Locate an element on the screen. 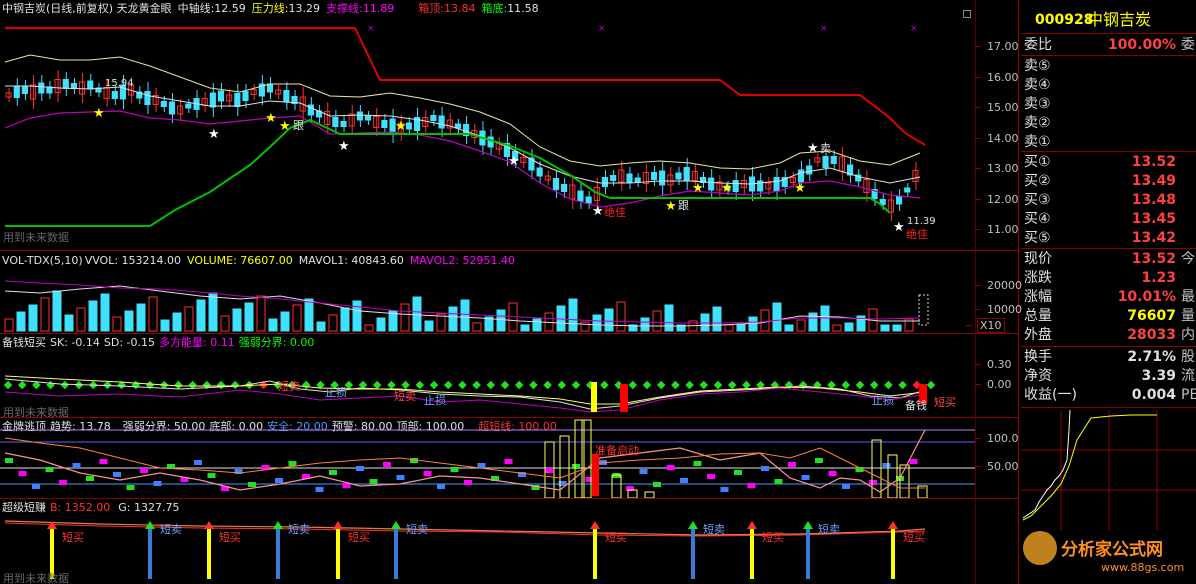 This screenshot has width=1196, height=584. stats2-row: 净资 3.39 流 is located at coordinates (1108, 376).